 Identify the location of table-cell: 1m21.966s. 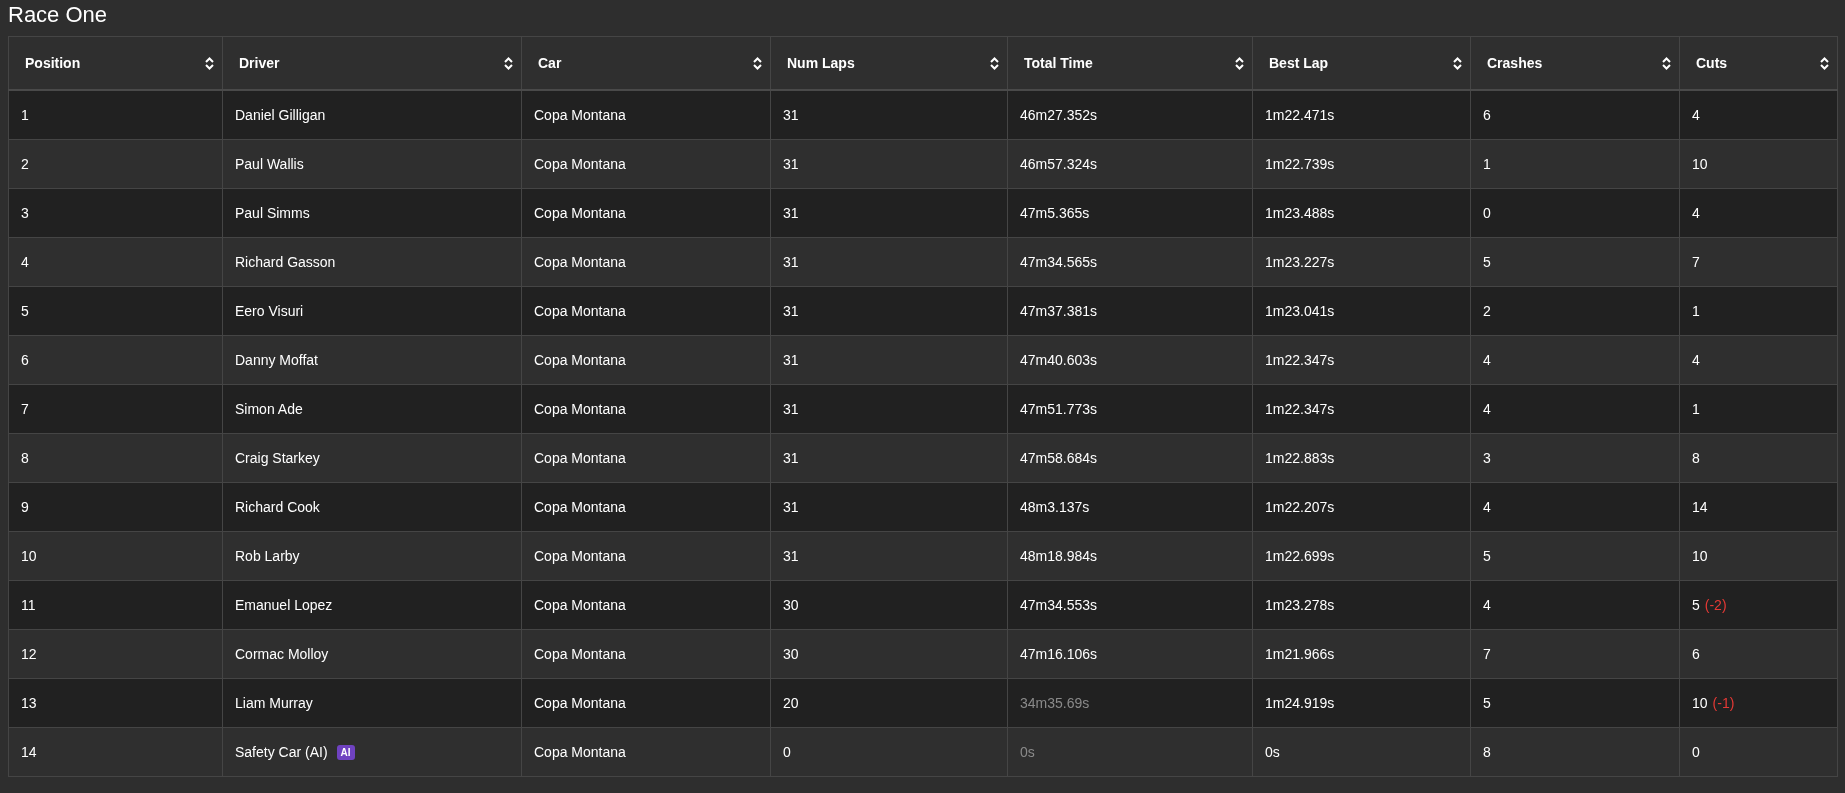
(1361, 654).